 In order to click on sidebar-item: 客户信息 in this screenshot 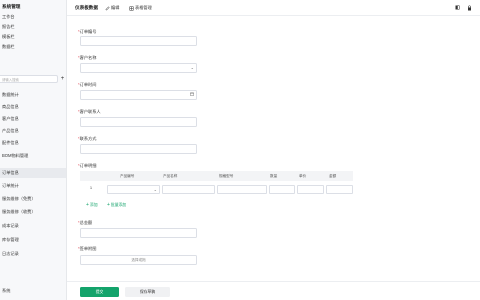, I will do `click(33, 119)`.